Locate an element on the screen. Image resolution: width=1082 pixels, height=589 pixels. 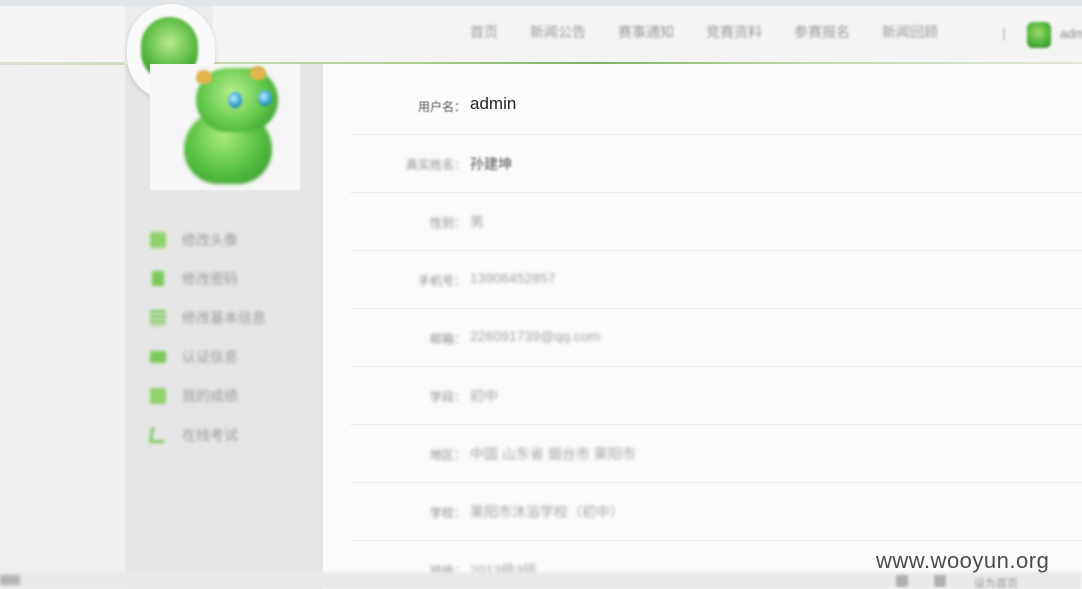
sidebar-item-certification: 认证信息 is located at coordinates (236, 356).